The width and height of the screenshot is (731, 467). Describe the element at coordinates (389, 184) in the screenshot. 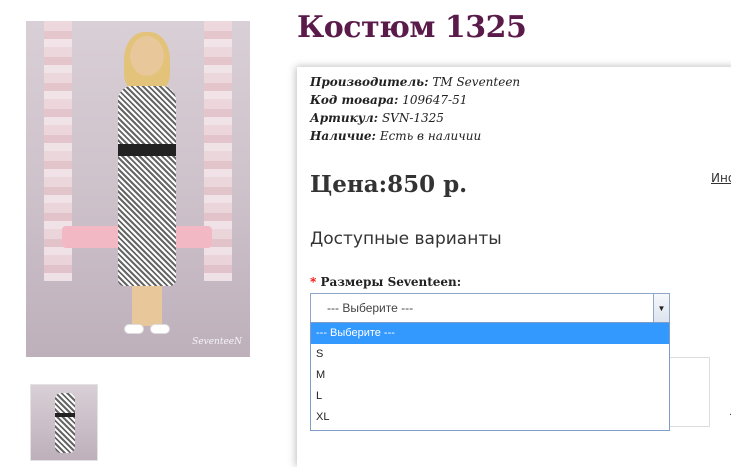

I see `product-price: Цена:850 р.` at that location.